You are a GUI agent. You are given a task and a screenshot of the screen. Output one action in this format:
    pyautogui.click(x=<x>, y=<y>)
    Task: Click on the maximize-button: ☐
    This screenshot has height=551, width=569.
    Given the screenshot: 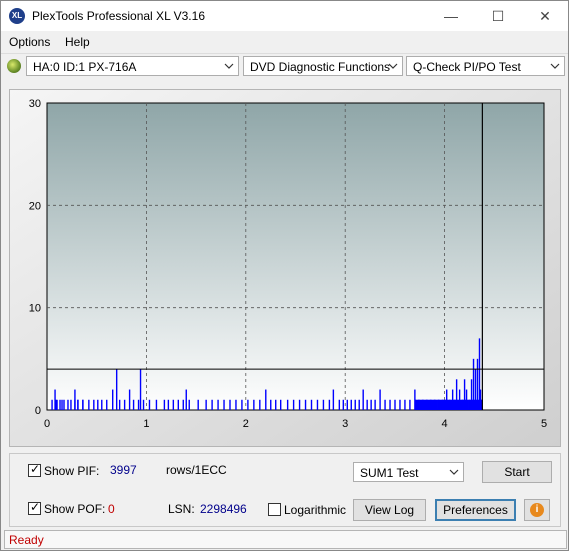 What is the action you would take?
    pyautogui.click(x=498, y=16)
    